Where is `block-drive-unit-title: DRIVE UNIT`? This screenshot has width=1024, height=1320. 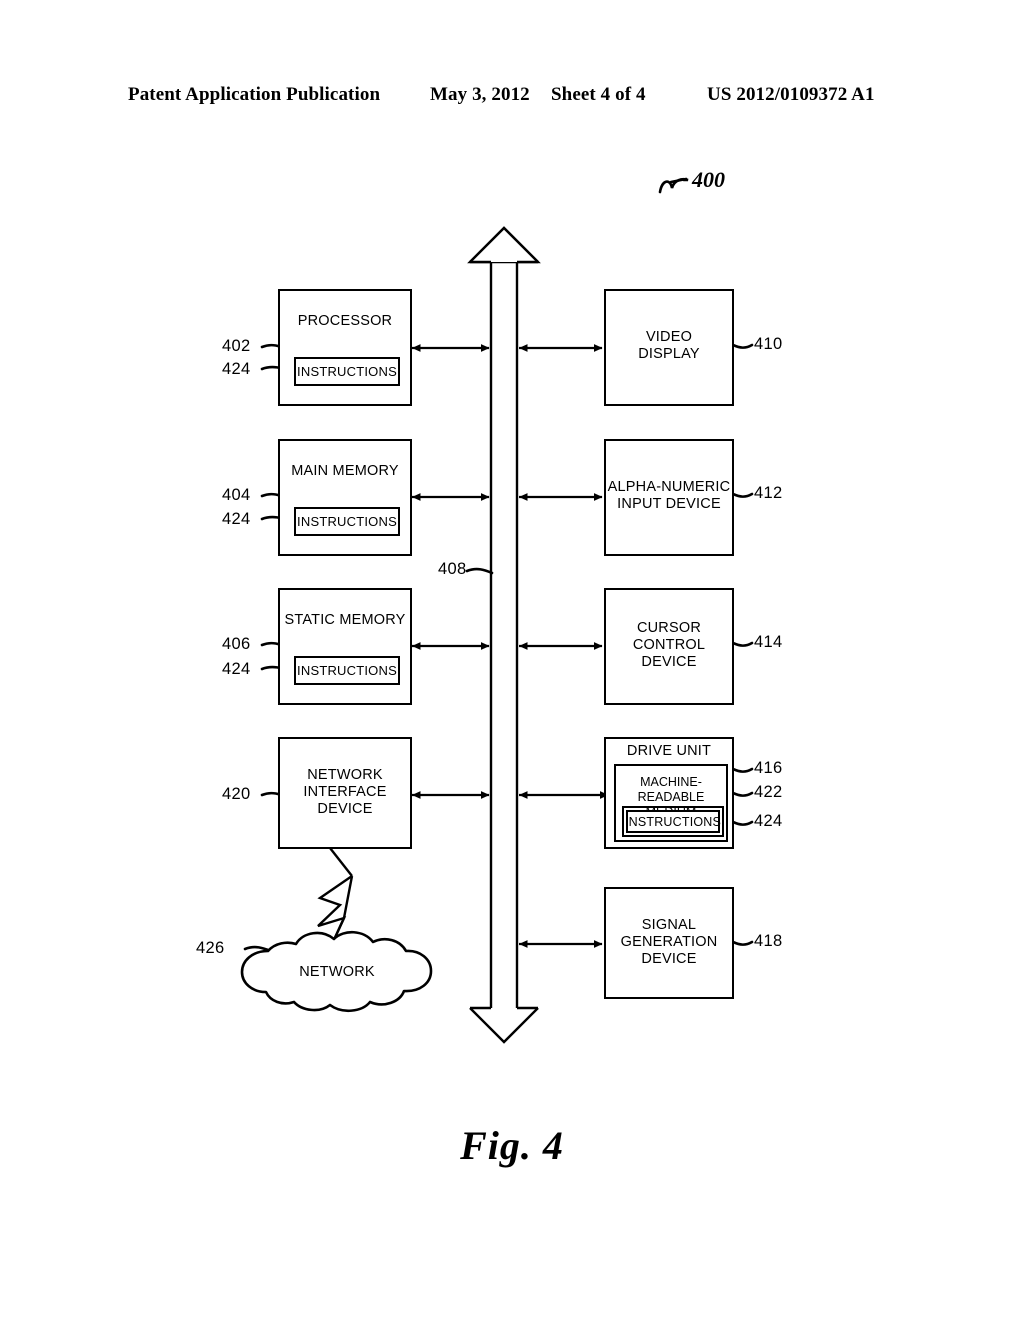
block-drive-unit-title: DRIVE UNIT is located at coordinates (669, 751).